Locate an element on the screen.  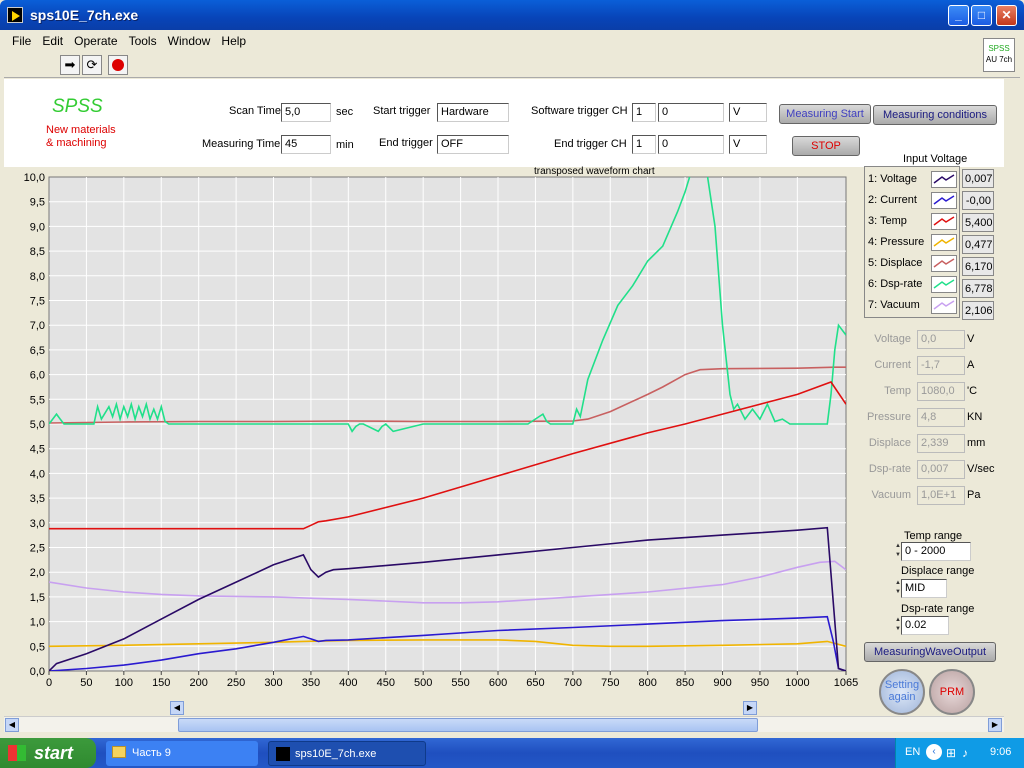
wave-output-button: MeasuringWaveOutput is located at coordinates (930, 652).